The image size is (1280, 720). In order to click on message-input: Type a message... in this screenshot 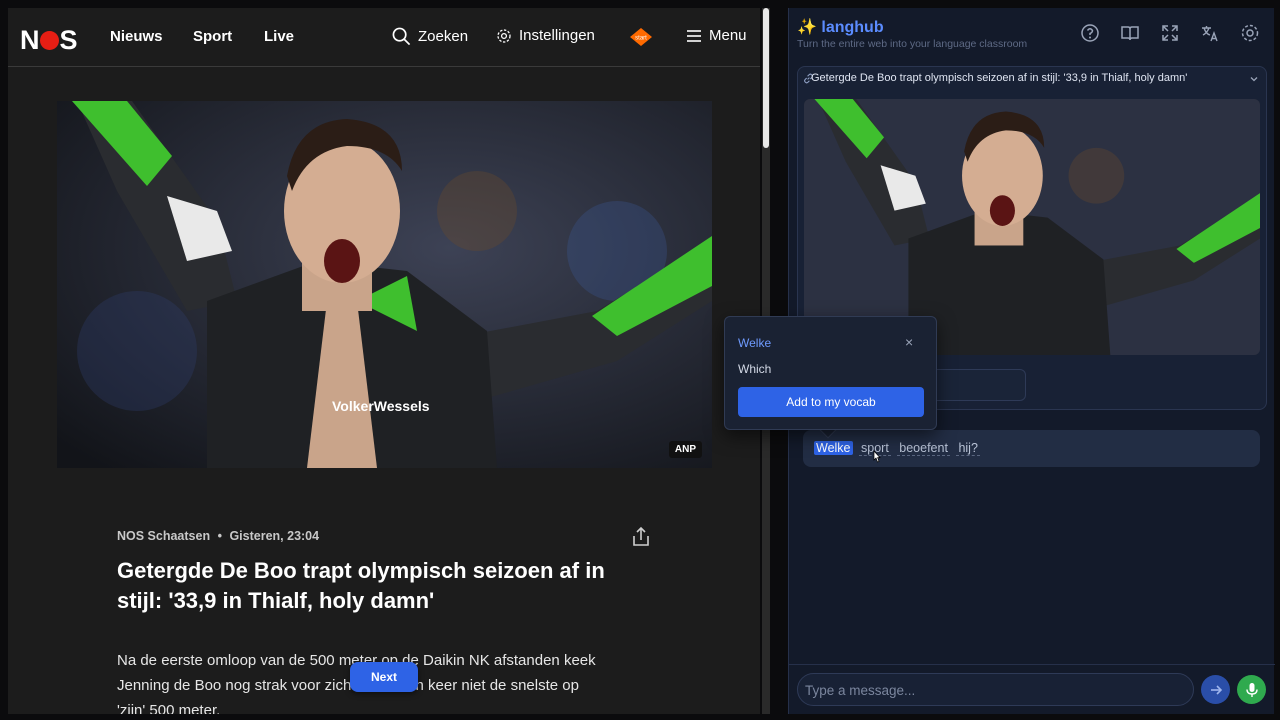, I will do `click(995, 689)`.